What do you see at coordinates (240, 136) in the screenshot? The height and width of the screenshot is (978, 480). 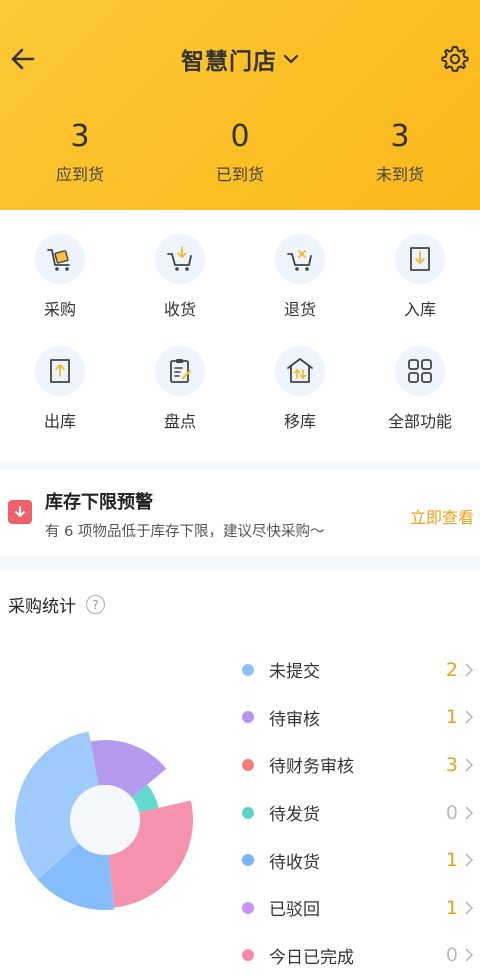 I see `stat-arrived-count: 0` at bounding box center [240, 136].